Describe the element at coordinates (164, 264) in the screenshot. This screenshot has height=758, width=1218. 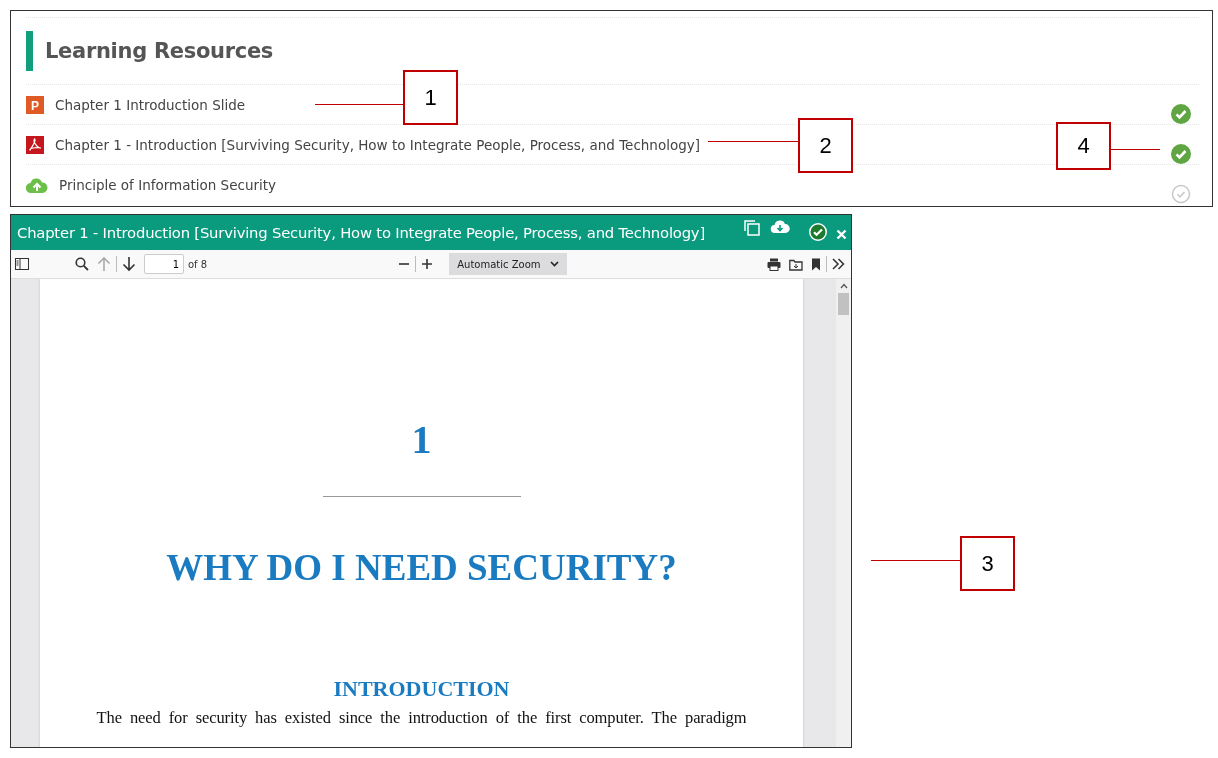
I see `page-number-field: 1` at that location.